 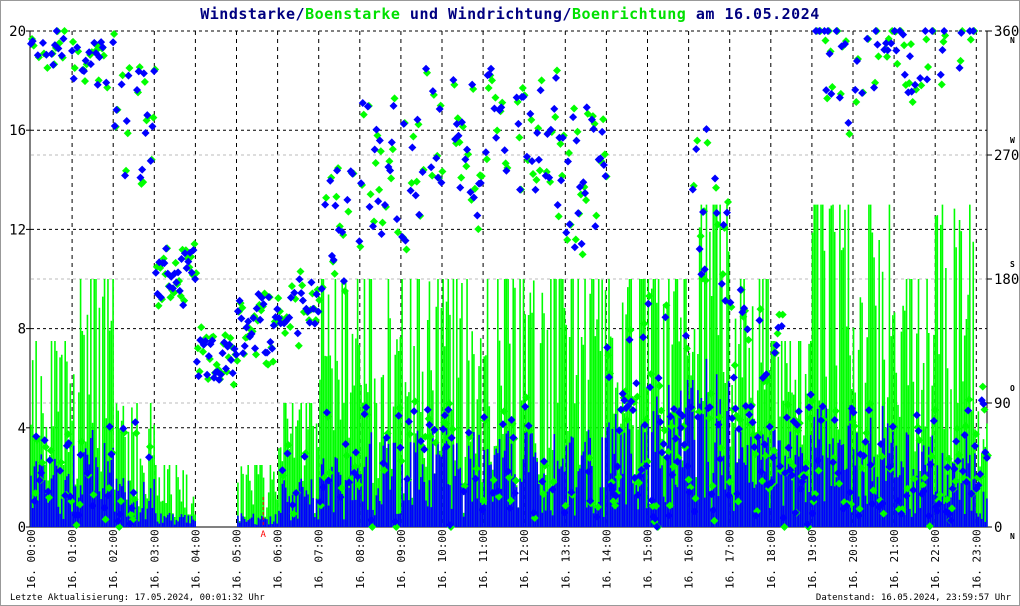 What do you see at coordinates (31, 559) in the screenshot?
I see `x-tick-label: 16. 00:00` at bounding box center [31, 559].